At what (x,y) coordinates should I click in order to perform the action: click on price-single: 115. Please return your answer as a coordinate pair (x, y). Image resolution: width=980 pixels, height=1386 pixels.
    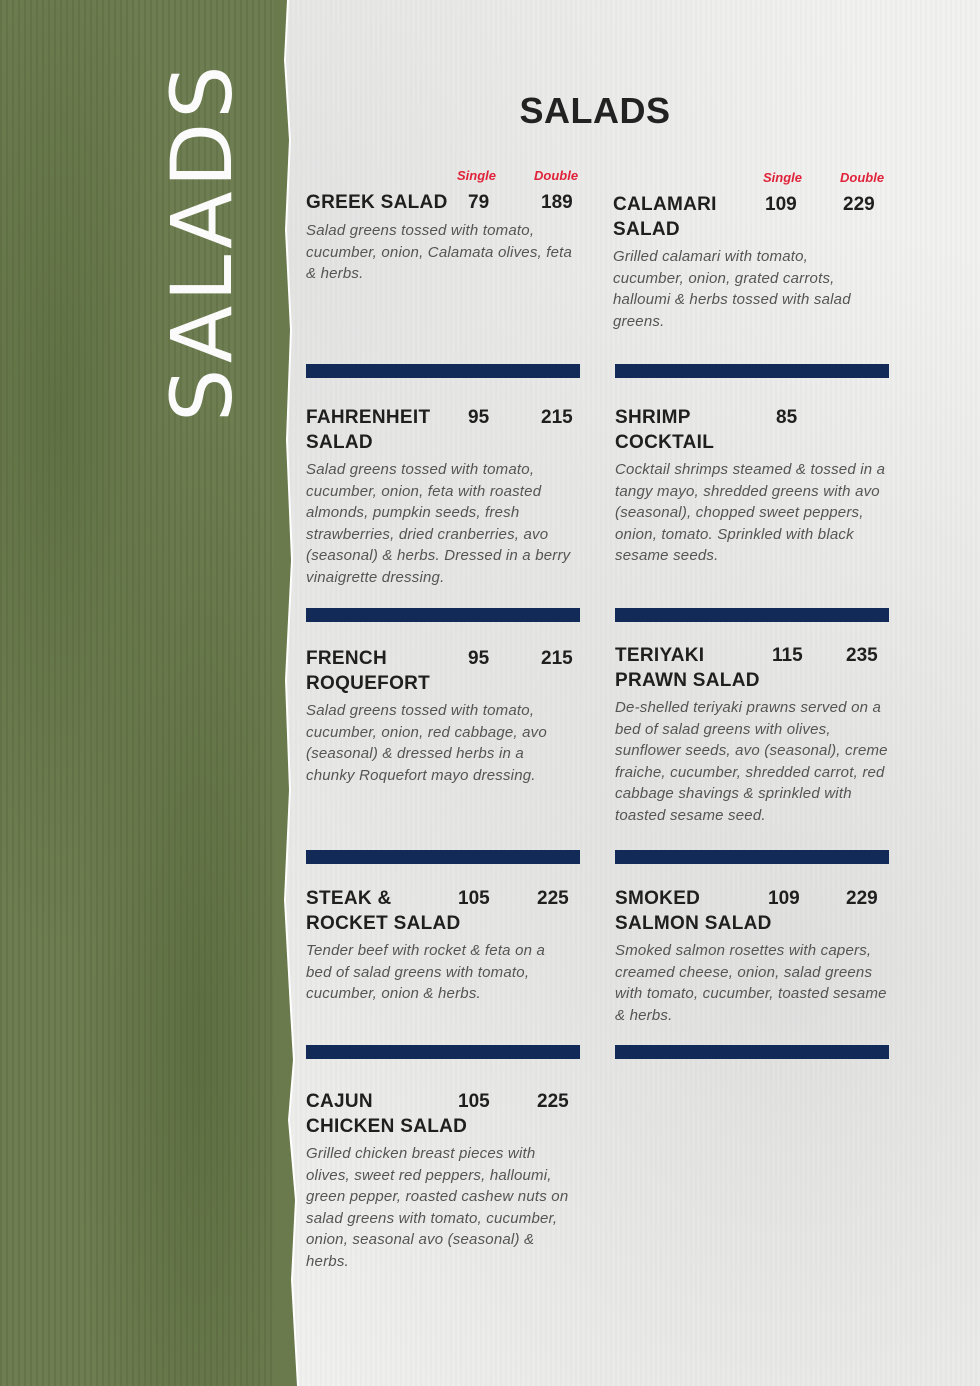
    Looking at the image, I should click on (787, 655).